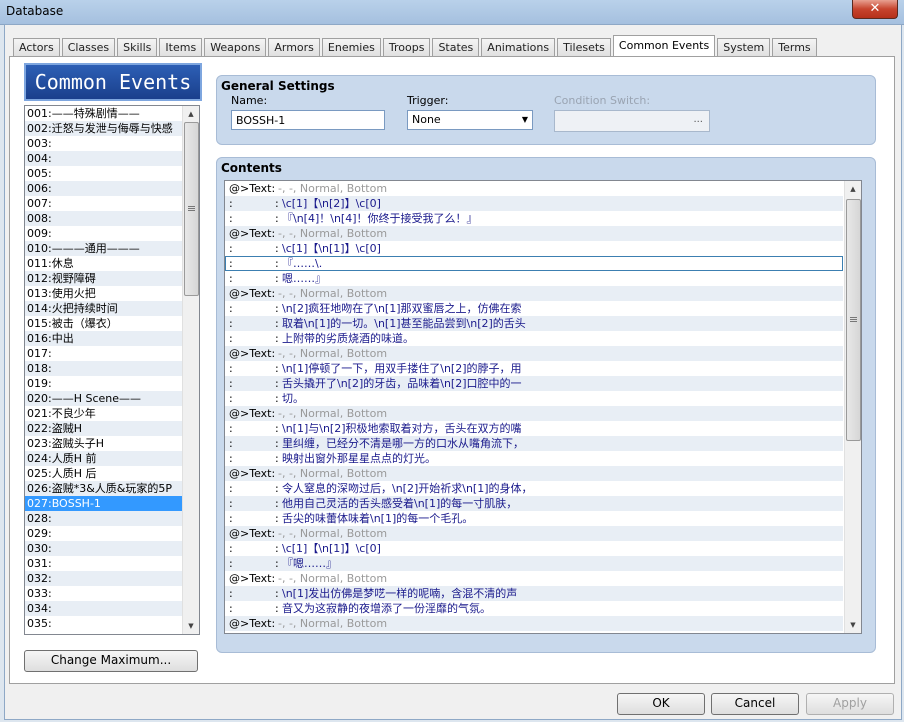 This screenshot has width=904, height=722. What do you see at coordinates (534, 443) in the screenshot?
I see `table-row: :: 里纠缠，已经分不清是哪一方的口水从嘴角流下，` at bounding box center [534, 443].